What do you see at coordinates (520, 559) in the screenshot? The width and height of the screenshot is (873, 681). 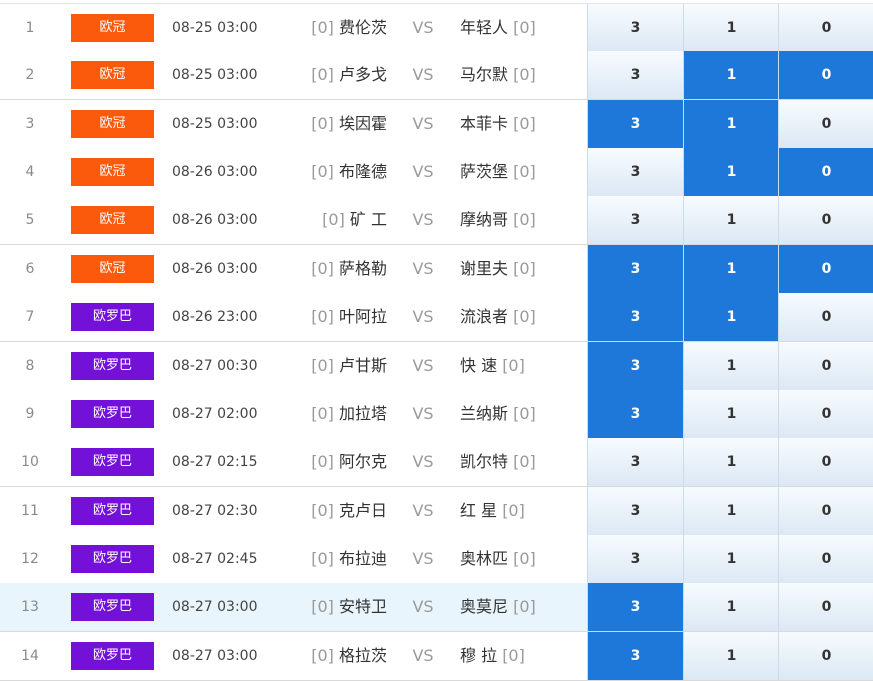 I see `away-team: 奥林匹 [0]` at bounding box center [520, 559].